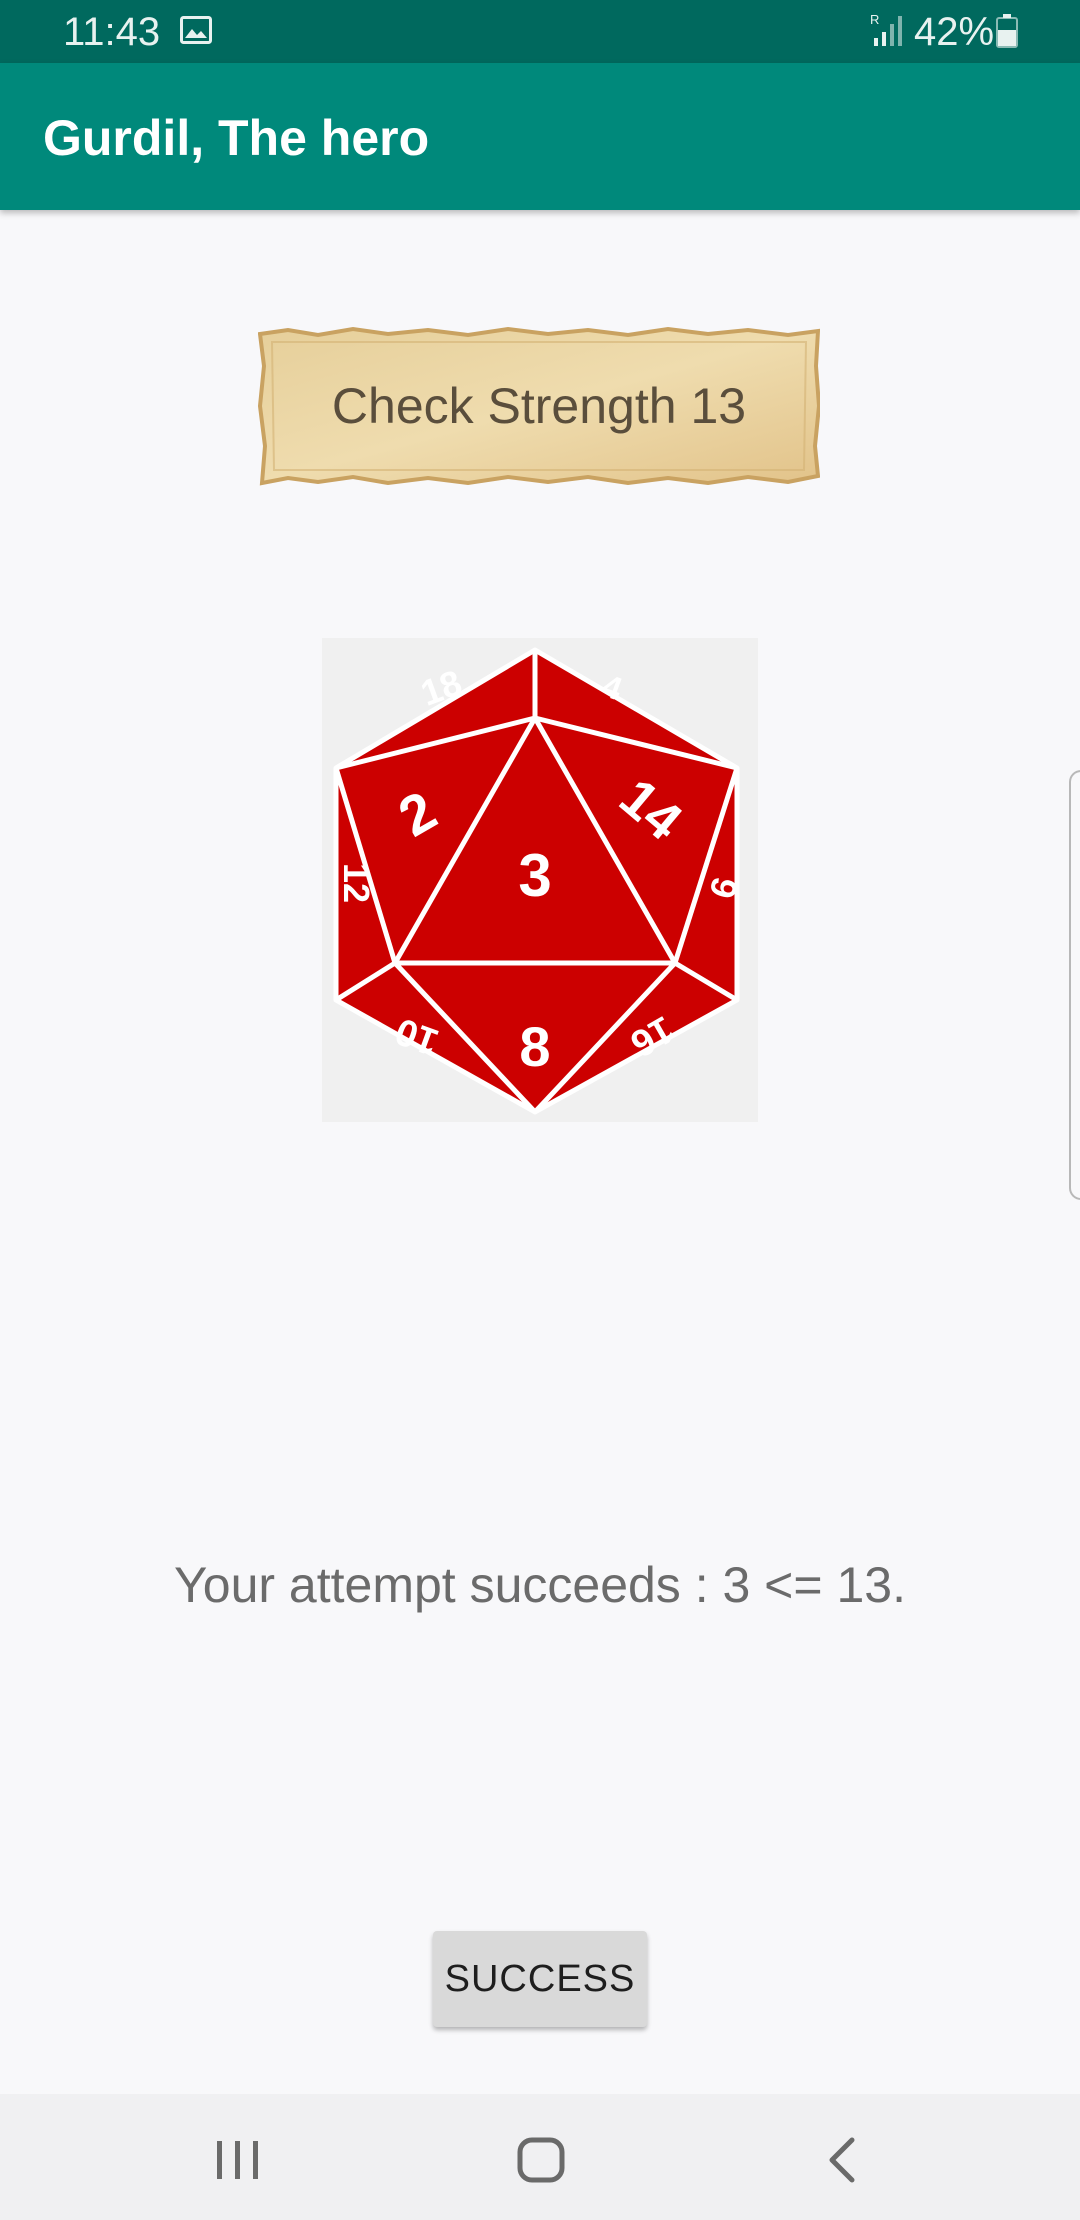 The height and width of the screenshot is (2220, 1080). I want to click on dice-face-12: 12, so click(356, 883).